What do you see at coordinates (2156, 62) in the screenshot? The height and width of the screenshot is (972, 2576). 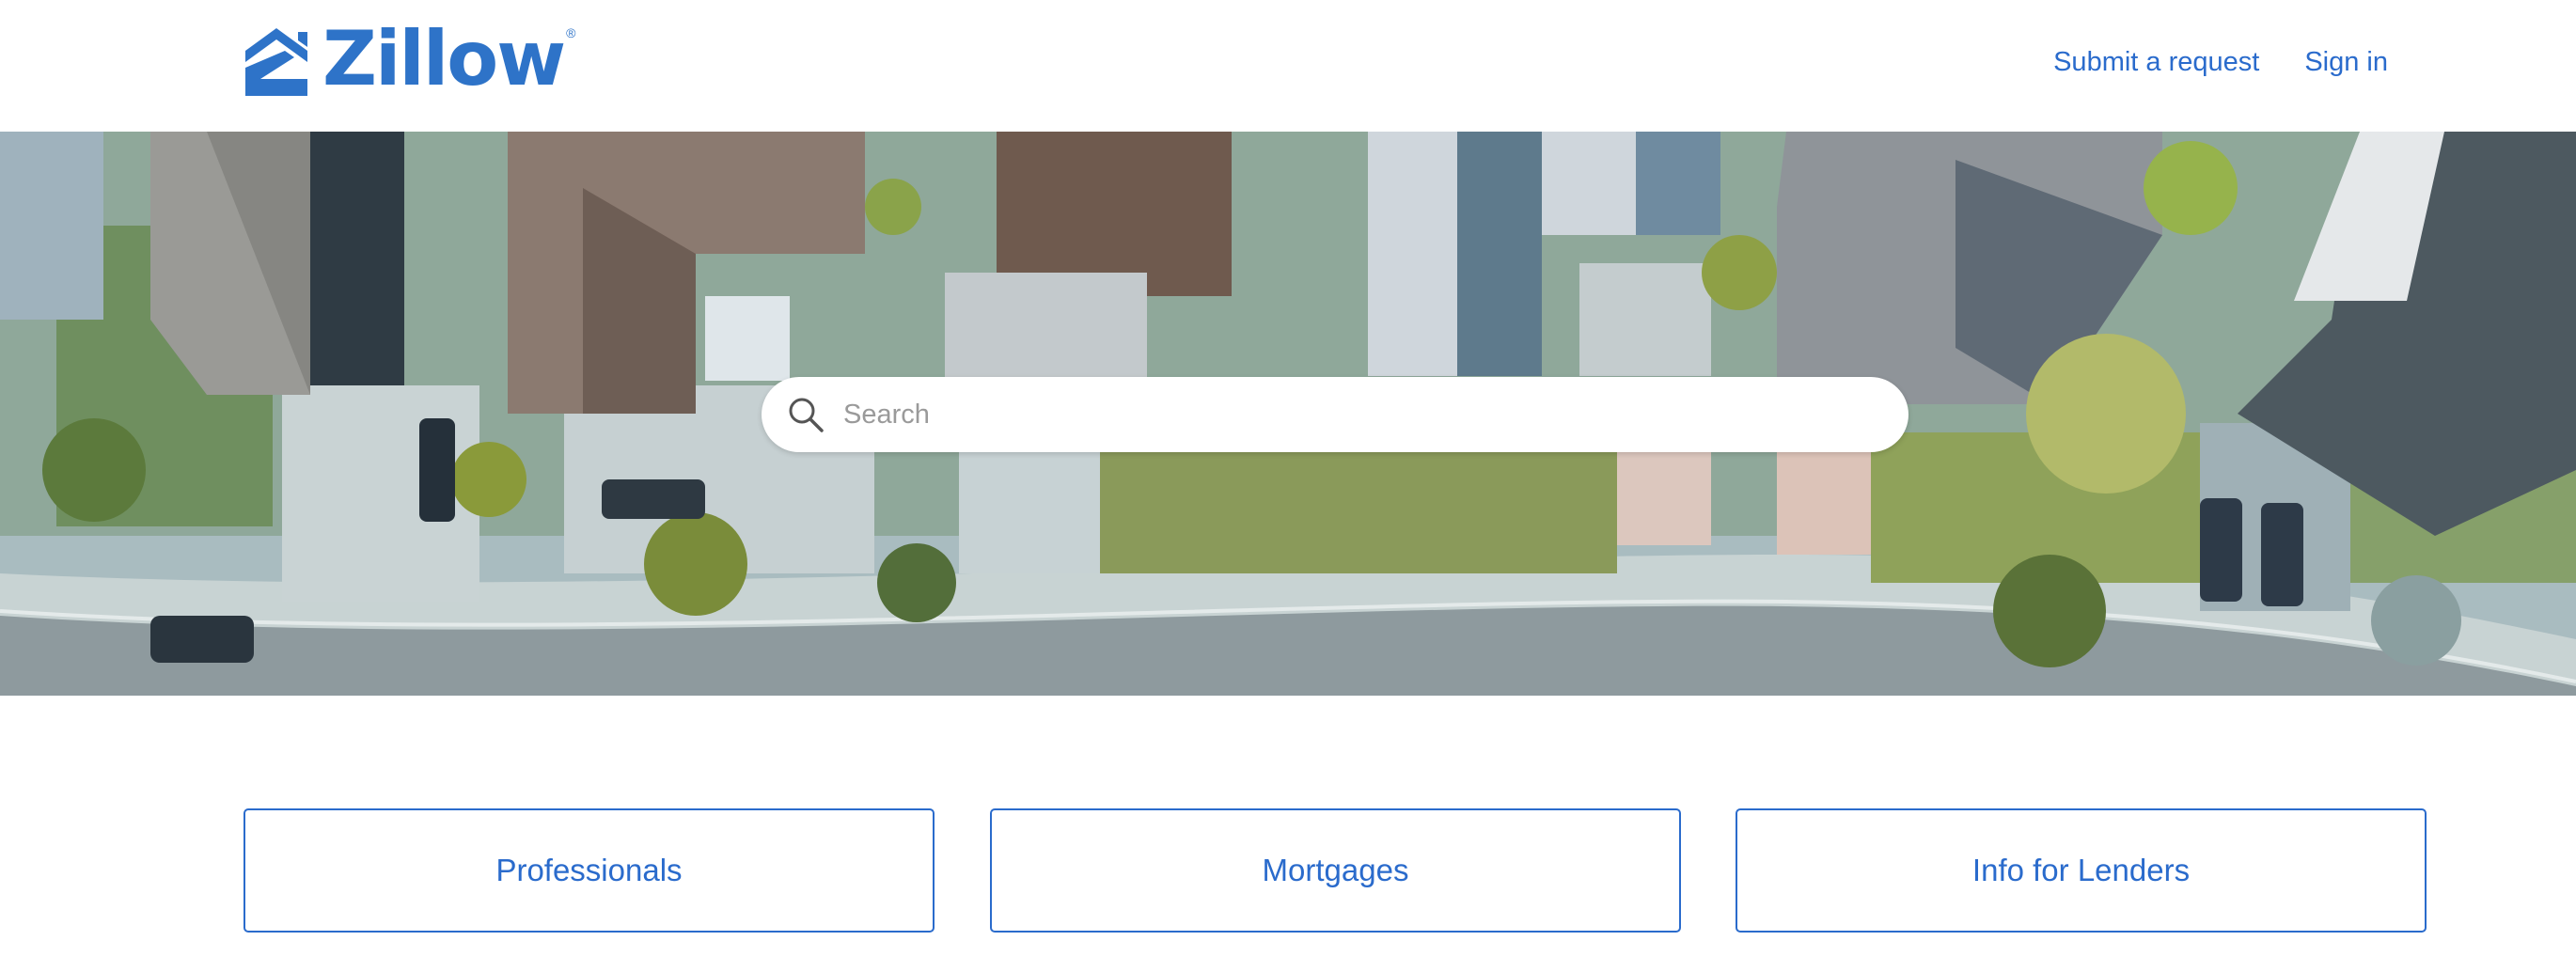 I see `submit-request-link: Submit a request` at bounding box center [2156, 62].